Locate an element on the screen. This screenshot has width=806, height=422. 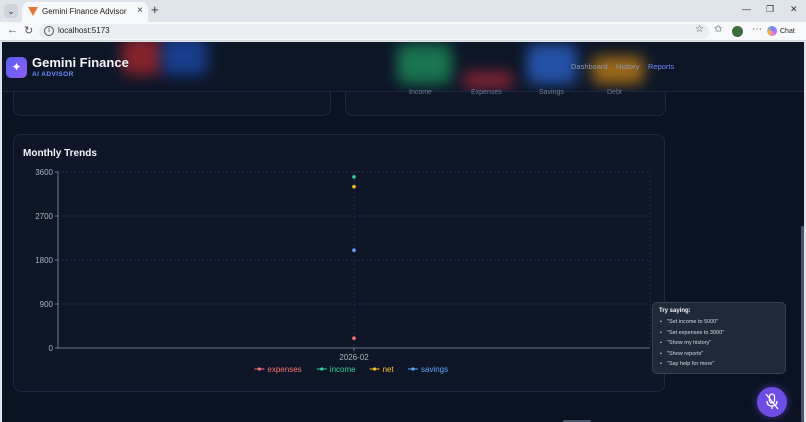
legend-marker-net is located at coordinates (375, 369).